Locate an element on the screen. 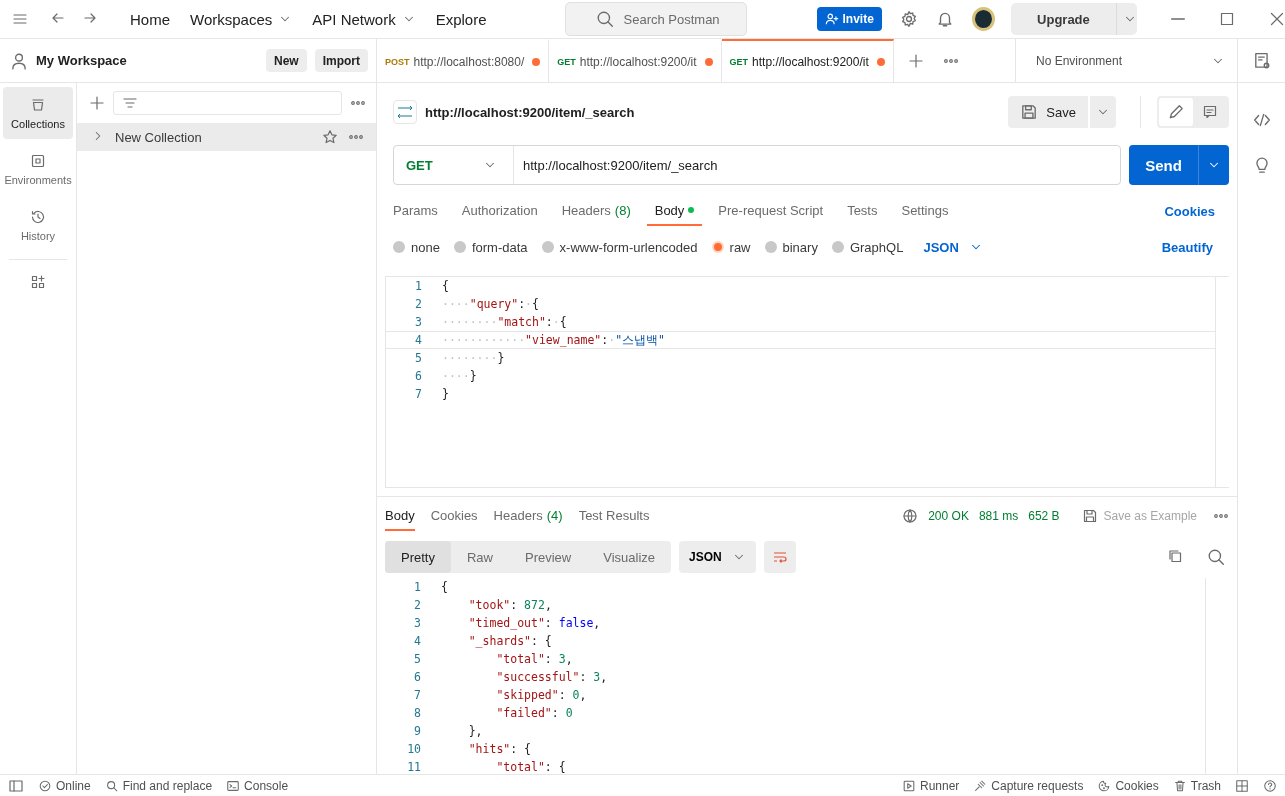  globe-icon is located at coordinates (910, 516).